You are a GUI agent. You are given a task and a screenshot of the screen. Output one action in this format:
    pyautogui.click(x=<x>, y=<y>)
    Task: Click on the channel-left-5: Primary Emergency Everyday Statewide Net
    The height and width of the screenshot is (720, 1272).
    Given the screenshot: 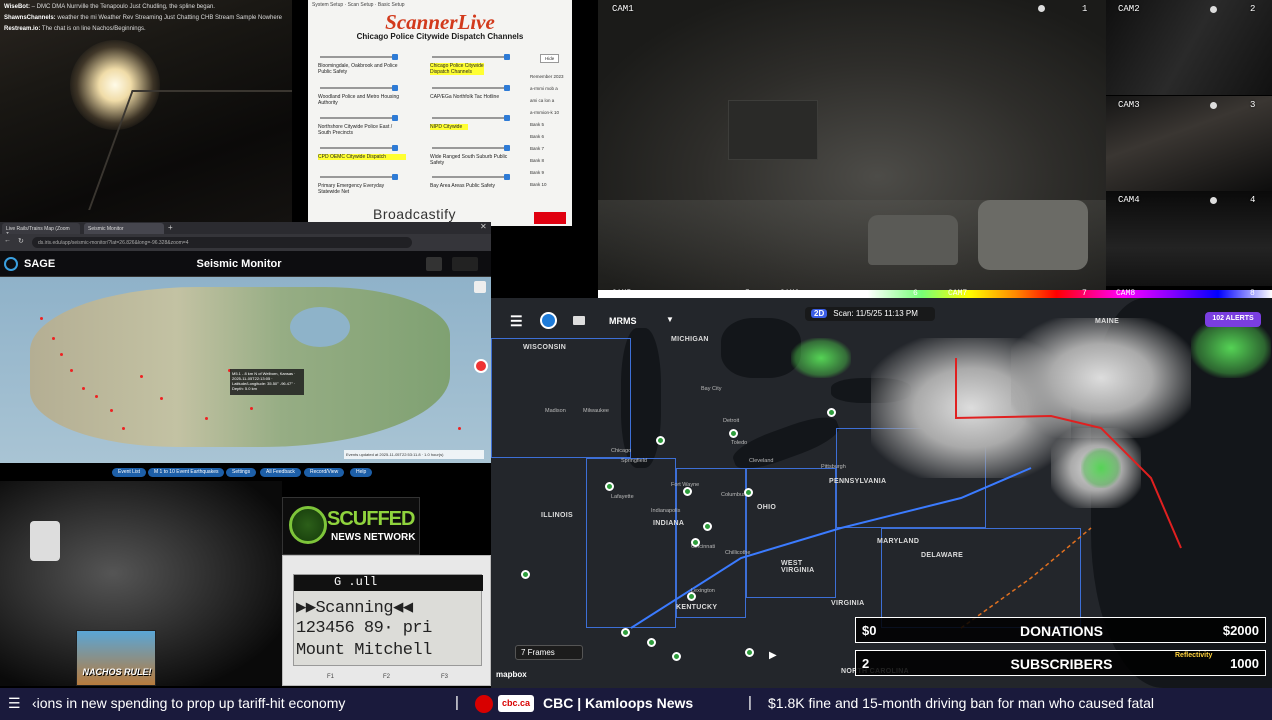 What is the action you would take?
    pyautogui.click(x=362, y=189)
    